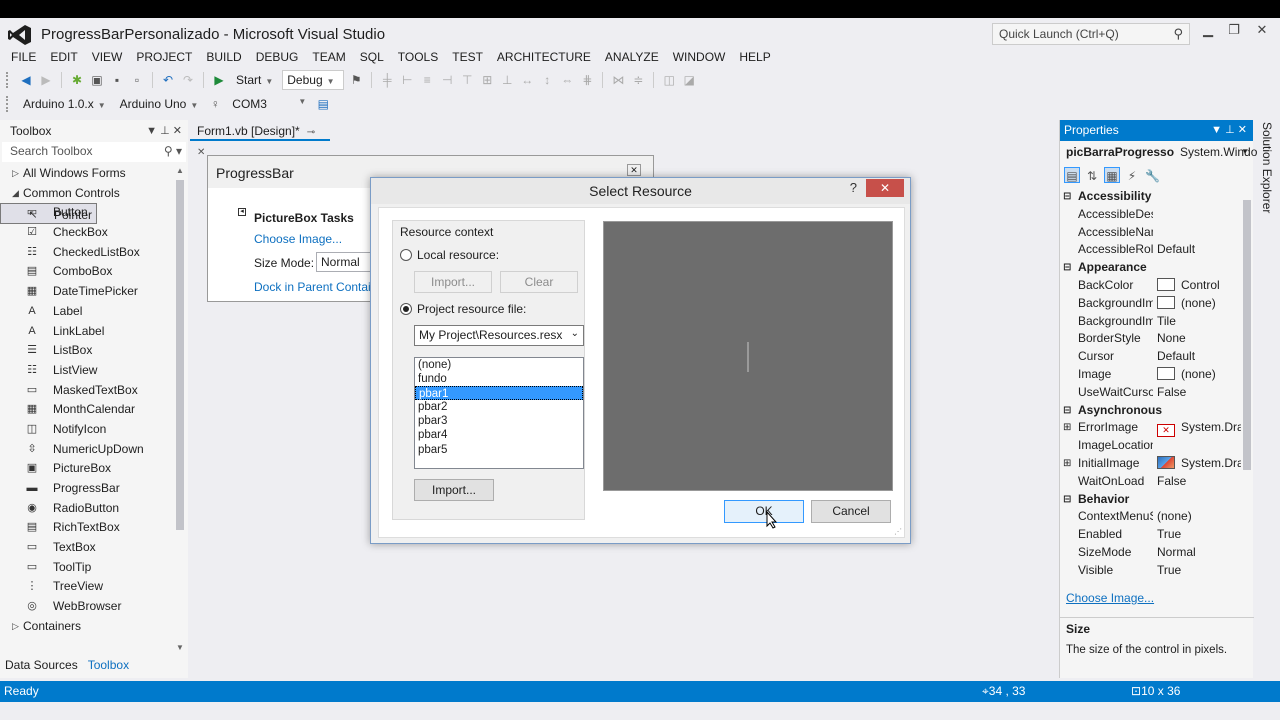 This screenshot has height=720, width=1280. What do you see at coordinates (1242, 130) in the screenshot?
I see `close-icon: ✕` at bounding box center [1242, 130].